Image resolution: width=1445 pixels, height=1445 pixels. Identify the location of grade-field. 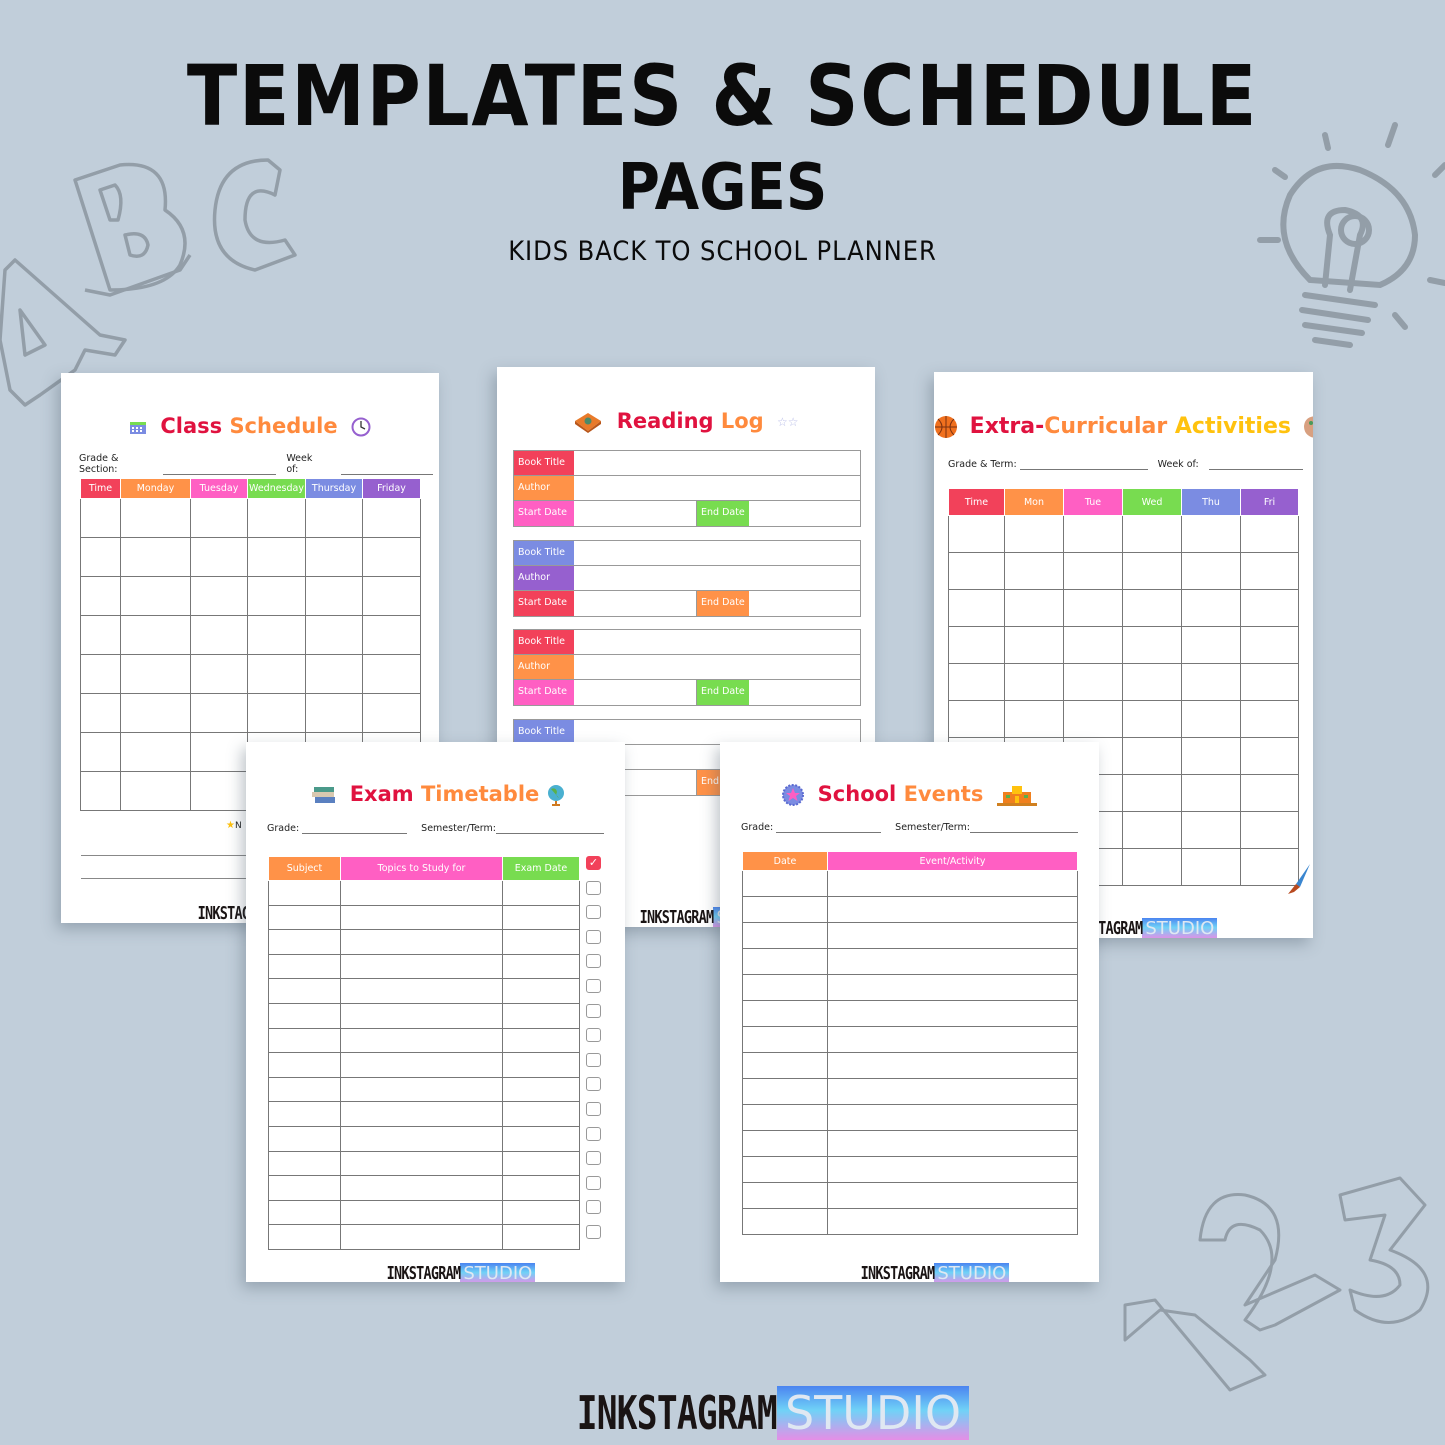
(829, 828).